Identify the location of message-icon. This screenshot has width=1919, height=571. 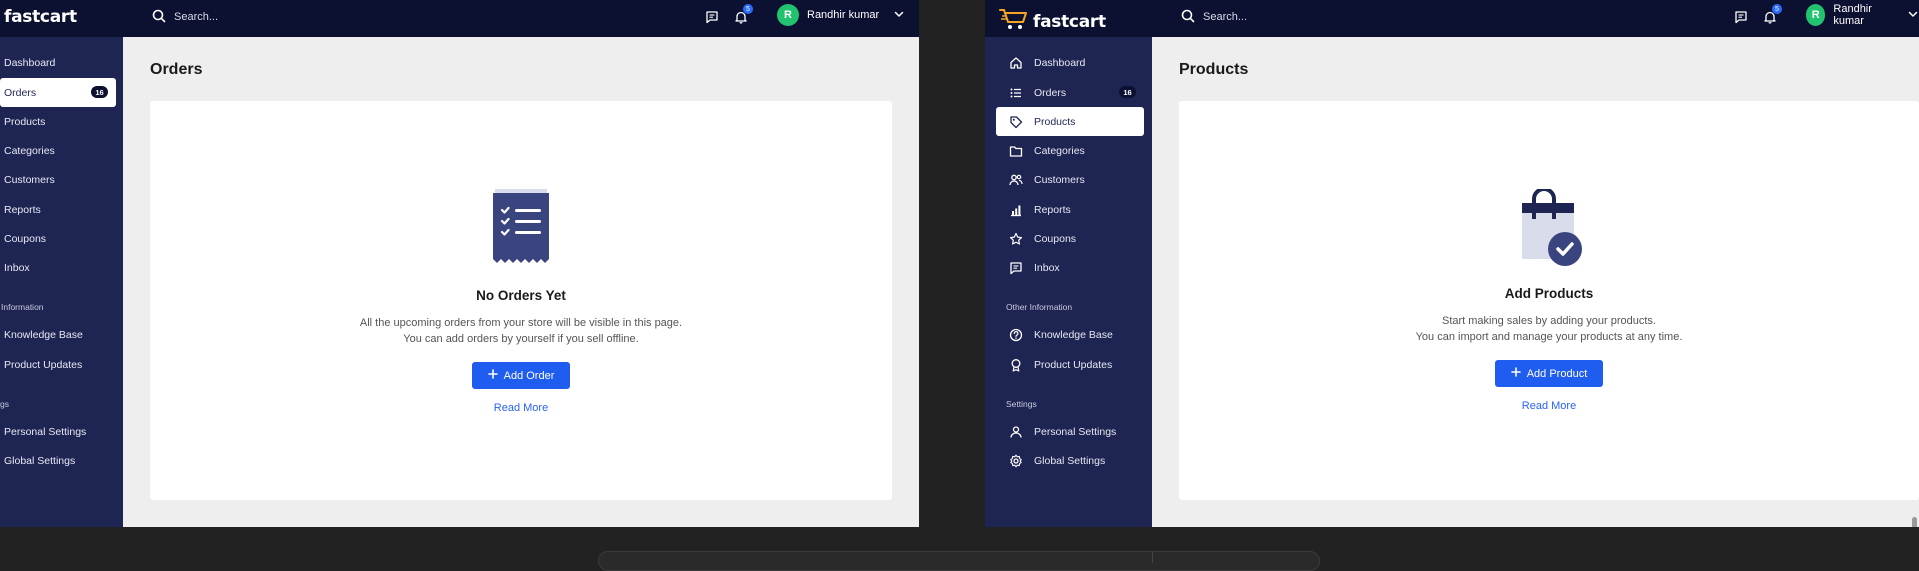
(1016, 268).